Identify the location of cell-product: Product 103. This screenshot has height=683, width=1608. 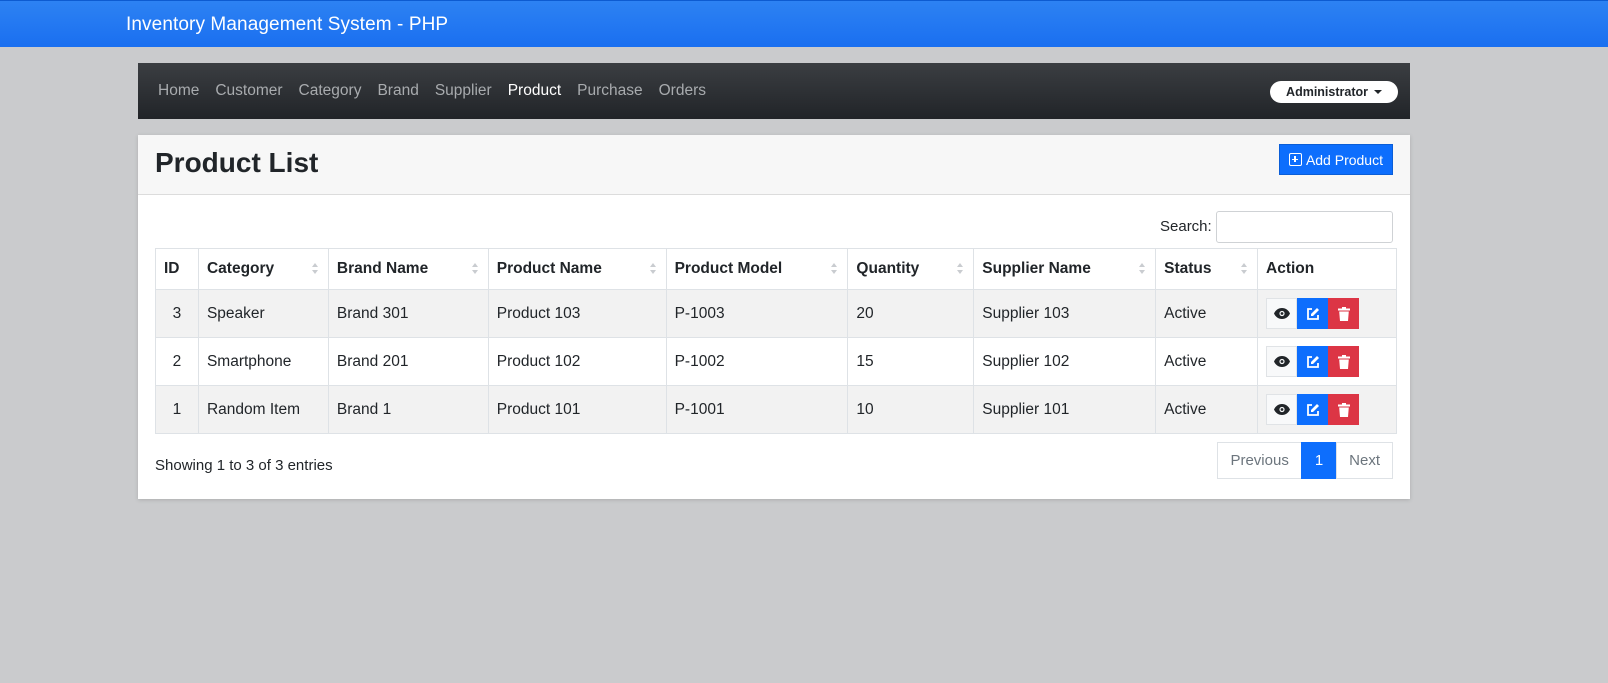
(577, 313).